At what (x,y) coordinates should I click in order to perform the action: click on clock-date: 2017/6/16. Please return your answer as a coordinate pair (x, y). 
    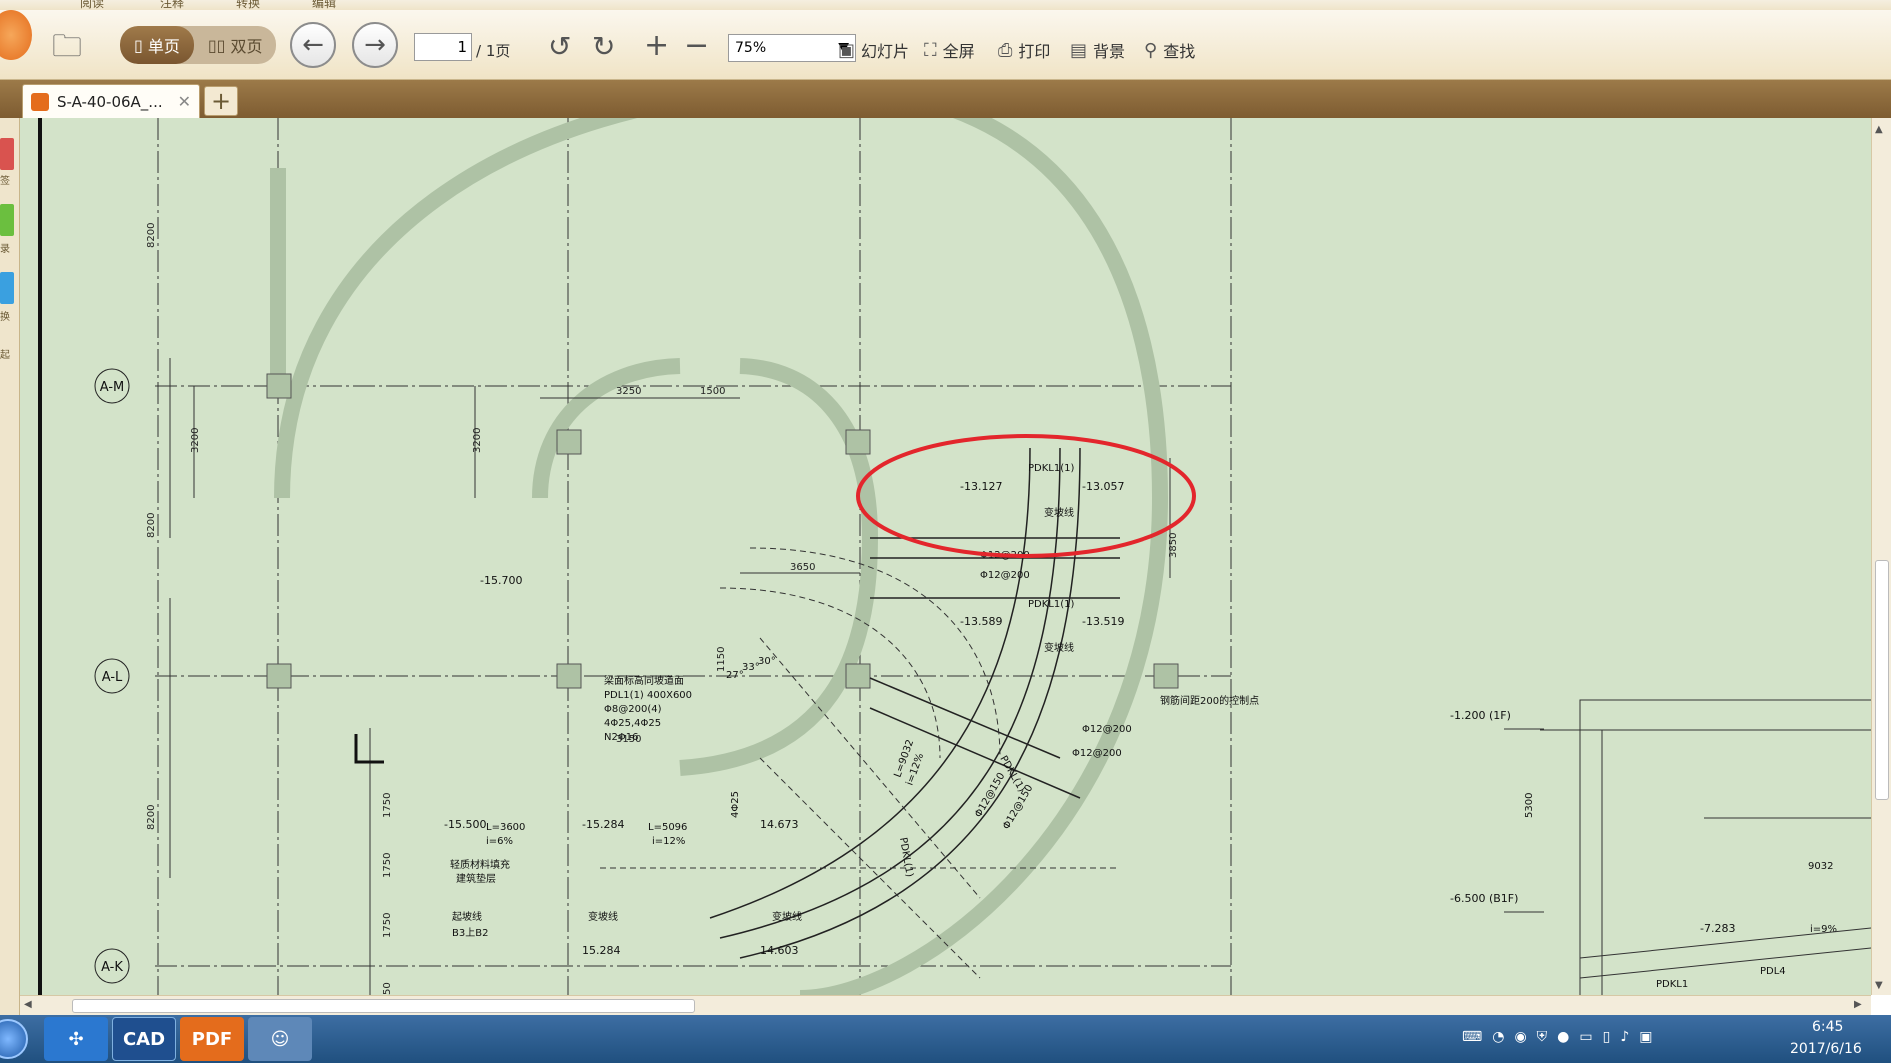
    Looking at the image, I should click on (1826, 1049).